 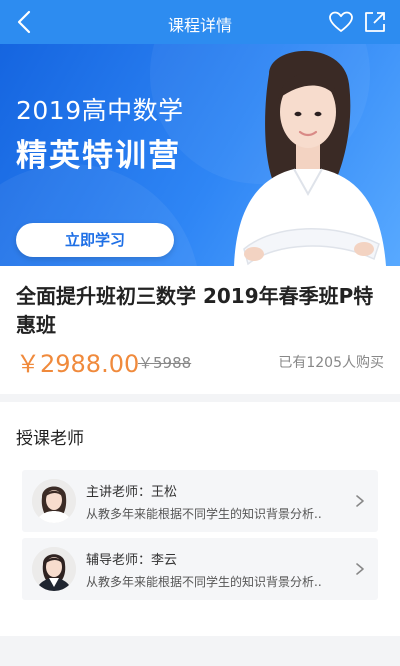 What do you see at coordinates (132, 560) in the screenshot?
I see `teacher-name: 辅导老师：李云` at bounding box center [132, 560].